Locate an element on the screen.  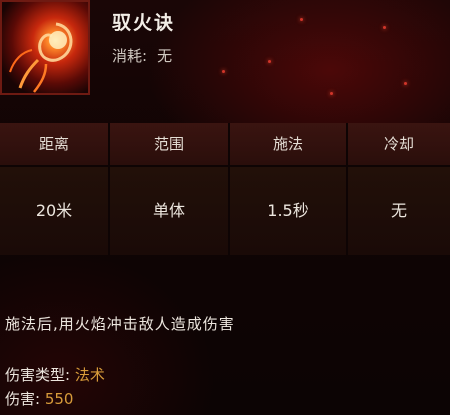
damage-type-row: 伤害类型: 法术 is located at coordinates (55, 374).